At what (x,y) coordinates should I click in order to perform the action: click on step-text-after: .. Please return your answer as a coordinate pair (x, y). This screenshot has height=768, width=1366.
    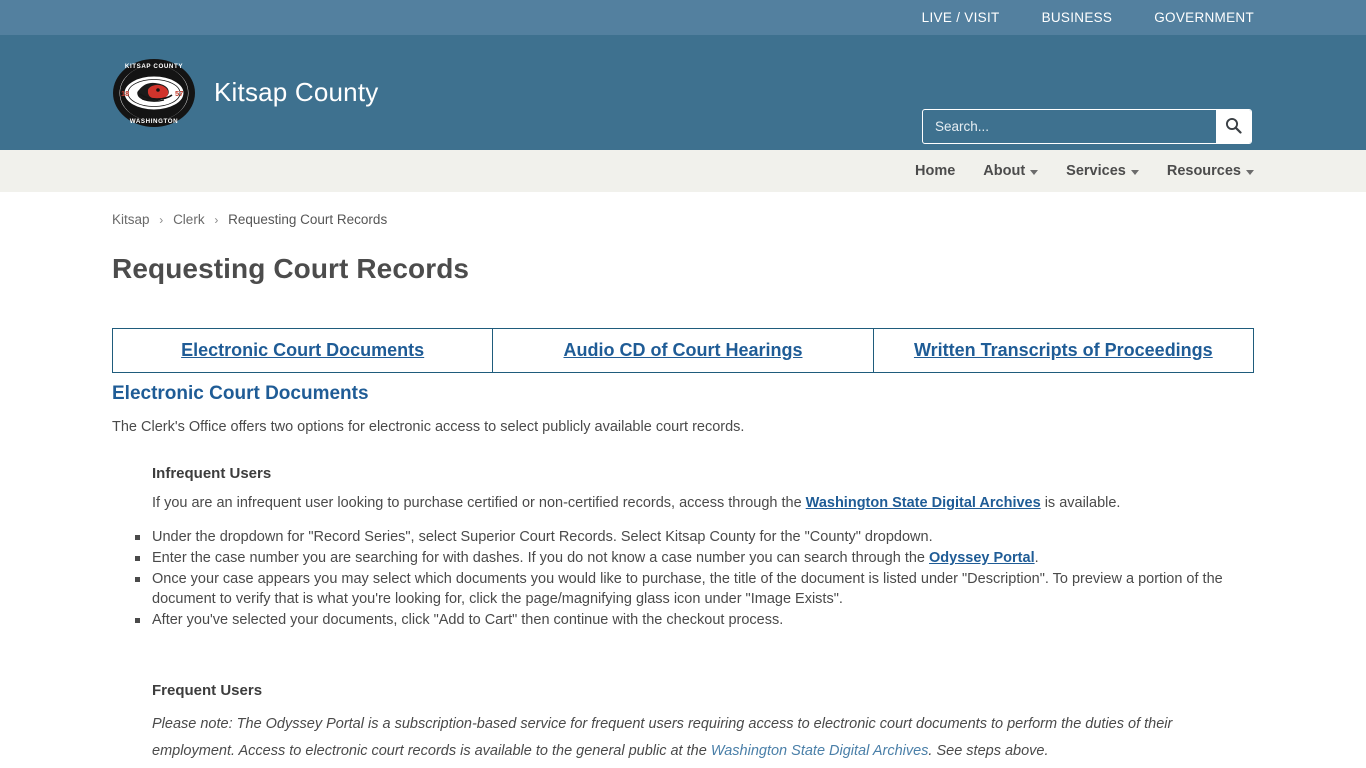
    Looking at the image, I should click on (1036, 558).